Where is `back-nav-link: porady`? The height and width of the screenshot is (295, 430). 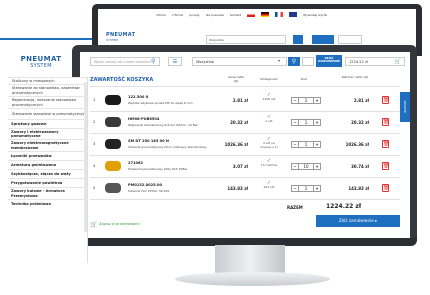
back-nav-link: porady is located at coordinates (194, 15).